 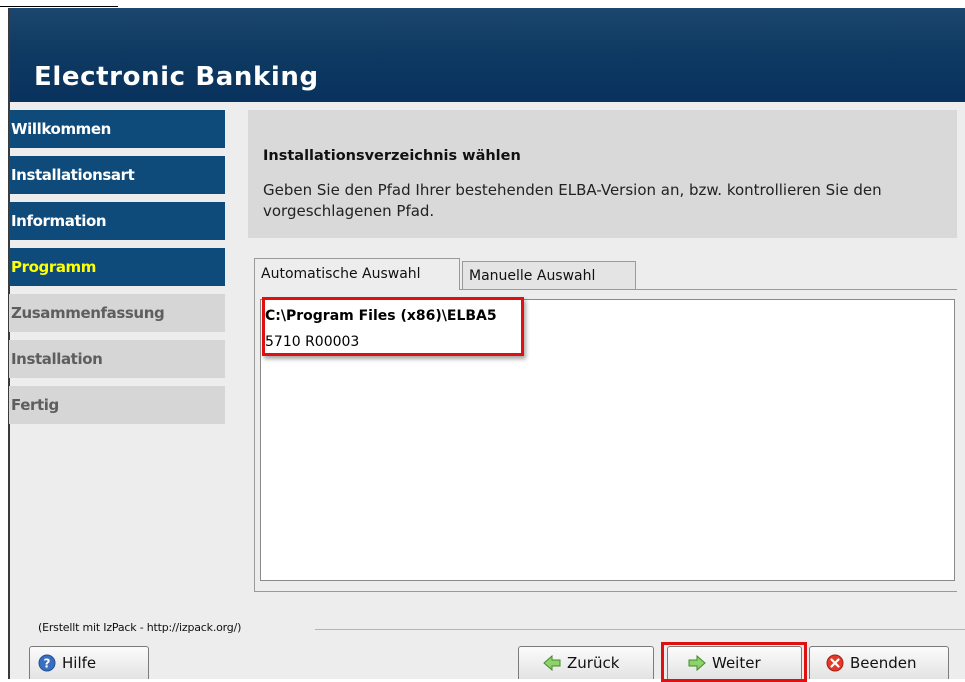 I want to click on top-crumb-line, so click(x=59, y=3).